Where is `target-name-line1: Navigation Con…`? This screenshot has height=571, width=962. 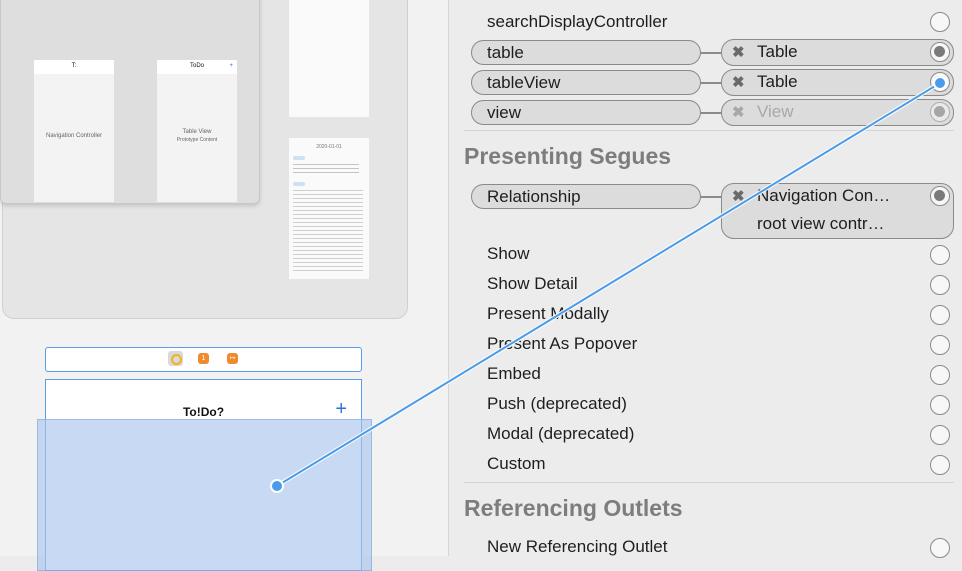 target-name-line1: Navigation Con… is located at coordinates (824, 195).